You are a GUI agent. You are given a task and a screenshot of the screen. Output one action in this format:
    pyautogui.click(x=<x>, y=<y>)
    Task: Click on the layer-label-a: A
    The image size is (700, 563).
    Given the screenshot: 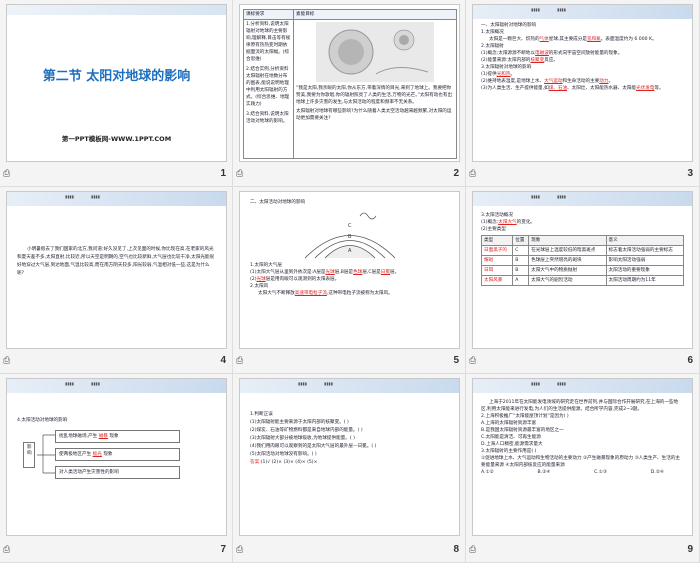 What is the action you would take?
    pyautogui.click(x=350, y=251)
    